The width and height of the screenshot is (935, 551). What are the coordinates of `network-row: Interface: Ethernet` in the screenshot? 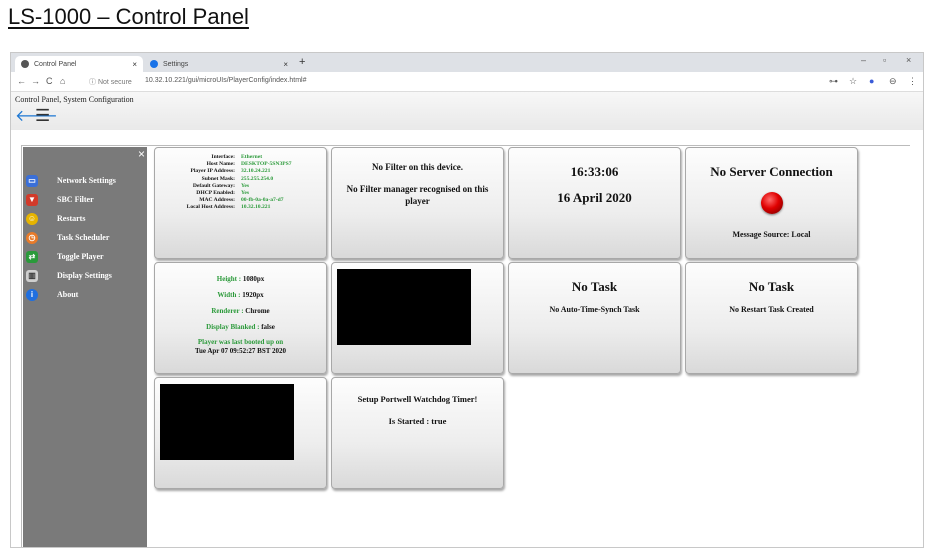 It's located at (237, 157).